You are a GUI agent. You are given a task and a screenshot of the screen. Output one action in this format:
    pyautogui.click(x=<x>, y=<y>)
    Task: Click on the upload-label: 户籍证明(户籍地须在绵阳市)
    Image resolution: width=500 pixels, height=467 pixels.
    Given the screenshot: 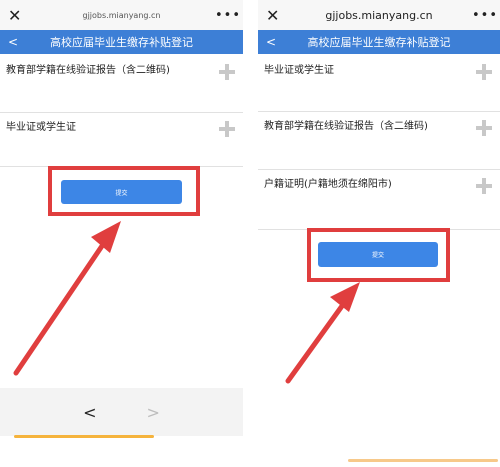 What is the action you would take?
    pyautogui.click(x=328, y=184)
    